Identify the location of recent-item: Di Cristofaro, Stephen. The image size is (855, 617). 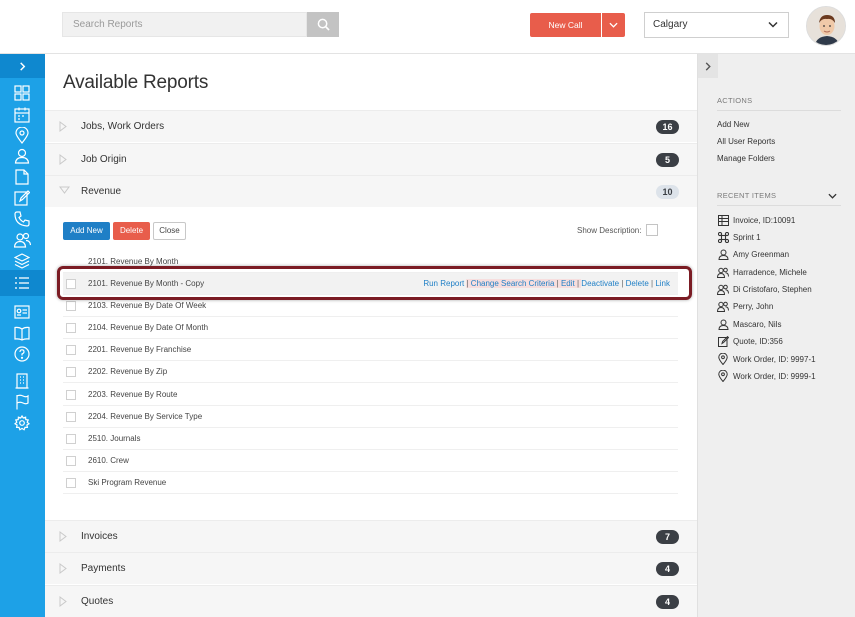
(764, 289).